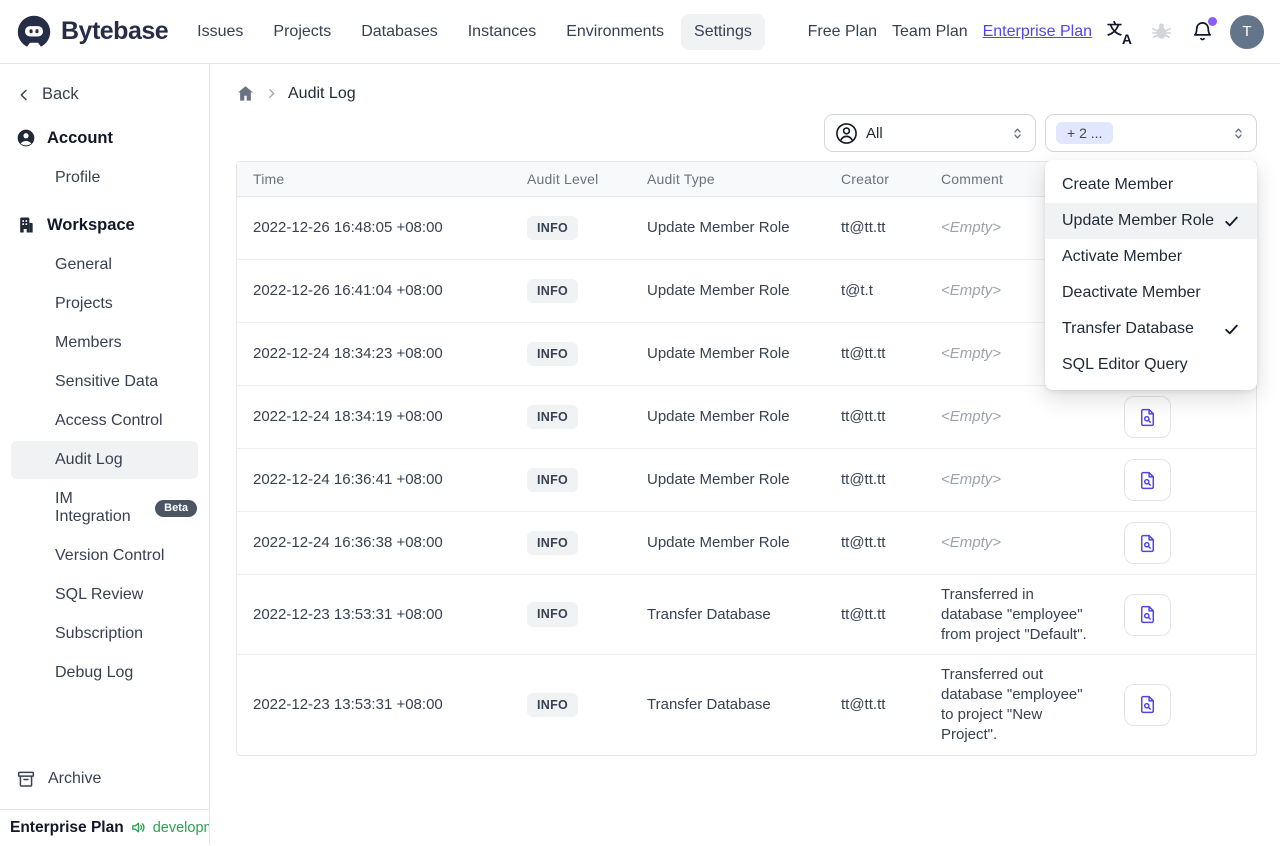  What do you see at coordinates (220, 32) in the screenshot?
I see `nav-link: Issues` at bounding box center [220, 32].